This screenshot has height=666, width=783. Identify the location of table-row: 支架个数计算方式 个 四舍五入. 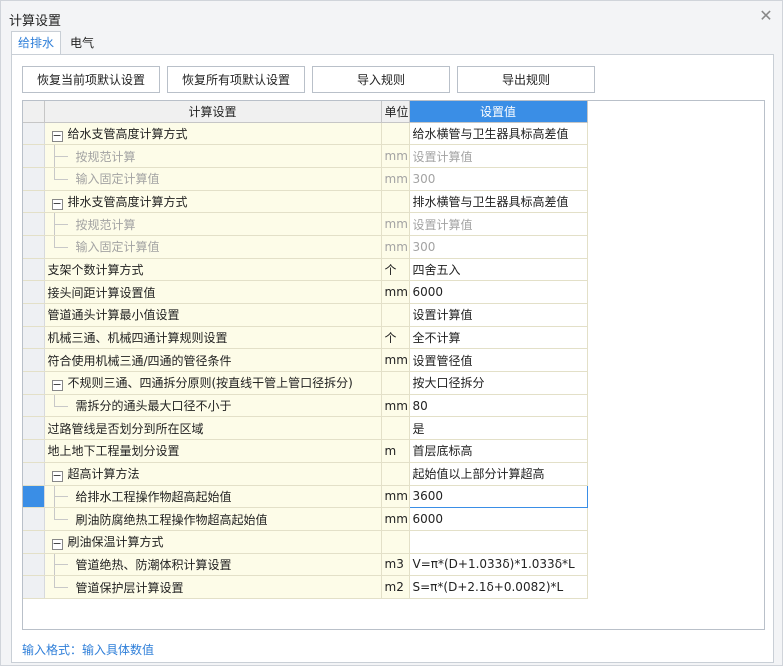
(305, 270).